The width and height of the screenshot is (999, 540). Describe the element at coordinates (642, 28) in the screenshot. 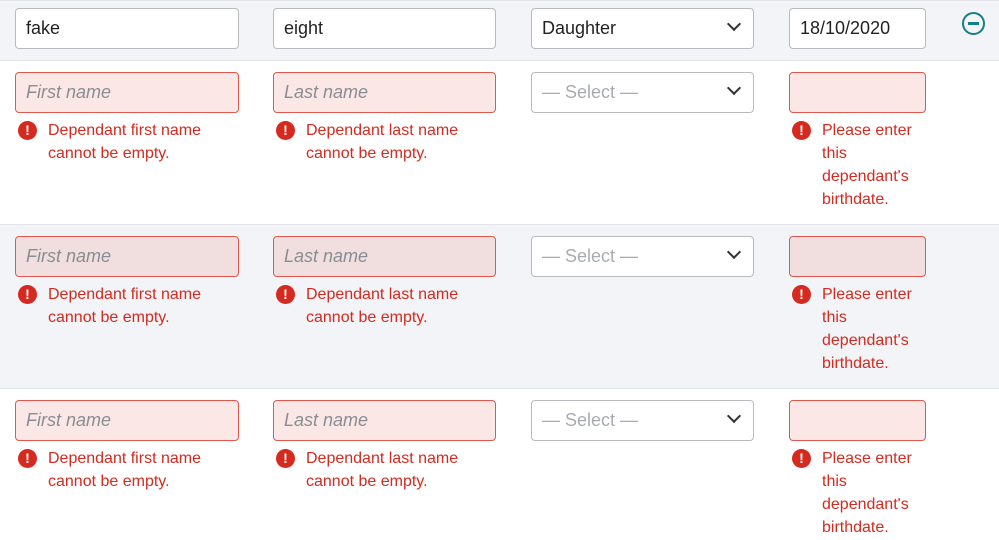

I see `relationship-select: Daughter` at that location.